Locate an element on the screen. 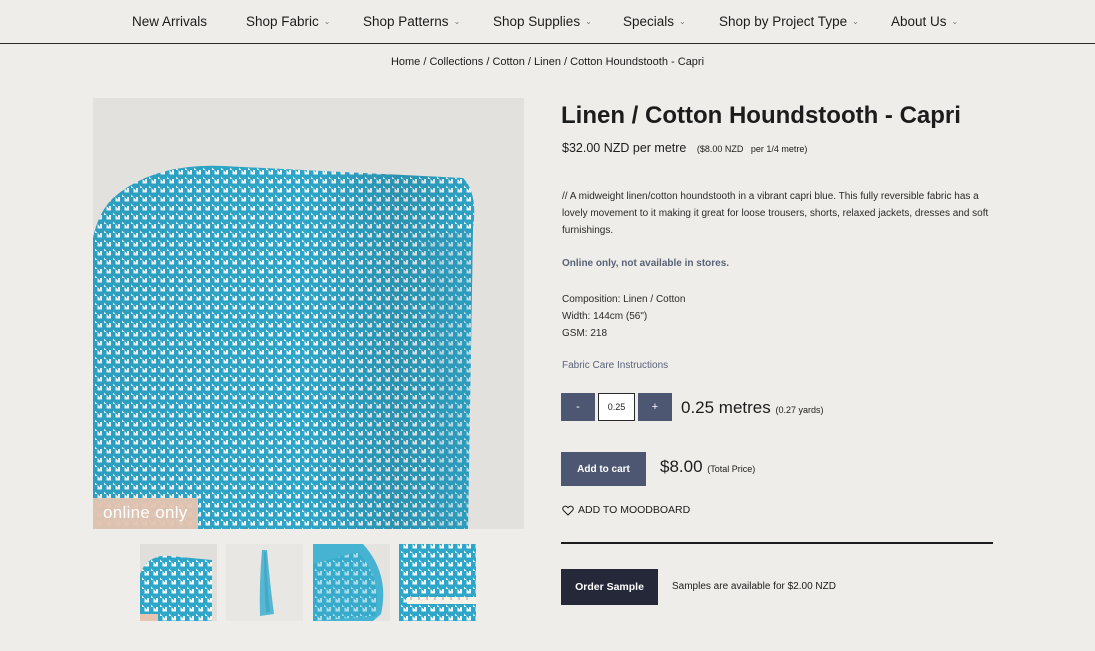  spec-gsm: GSM: 218 is located at coordinates (585, 333).